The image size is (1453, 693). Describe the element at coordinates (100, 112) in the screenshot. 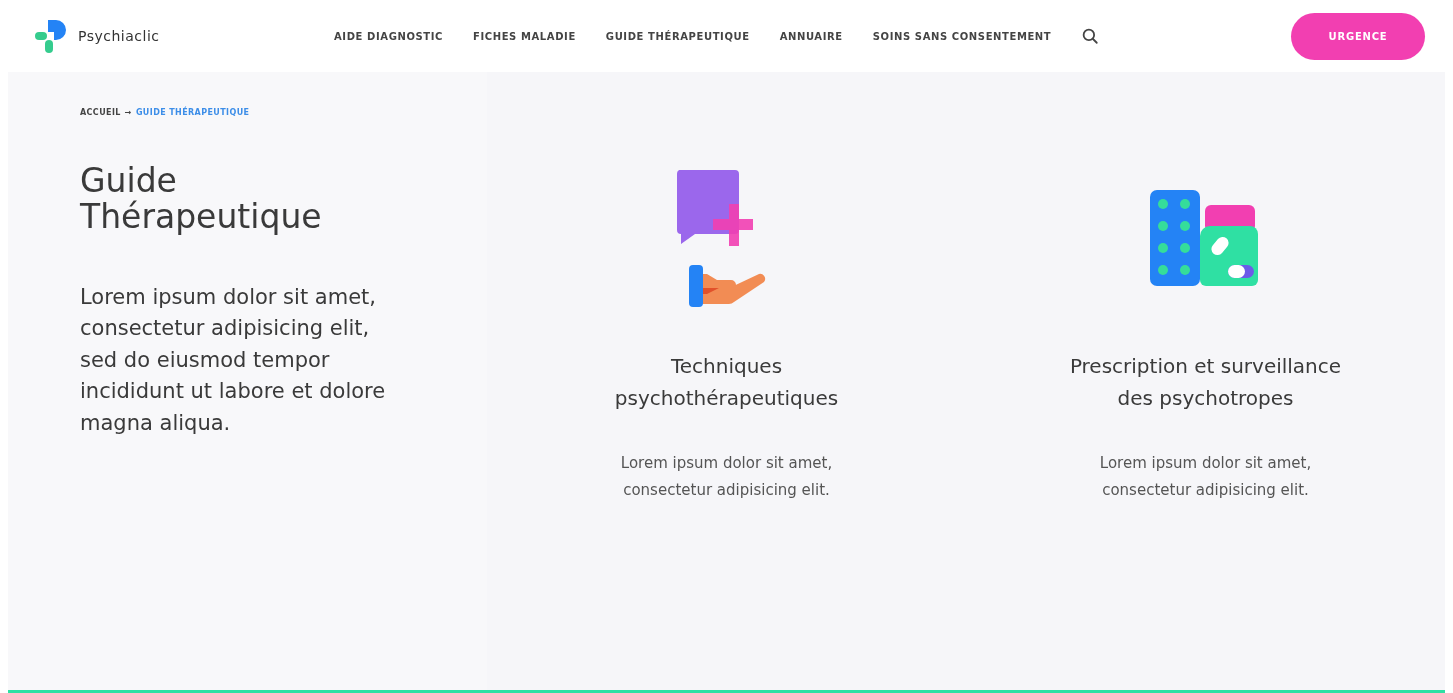

I see `breadcrumb-link: ACCUEIL` at that location.